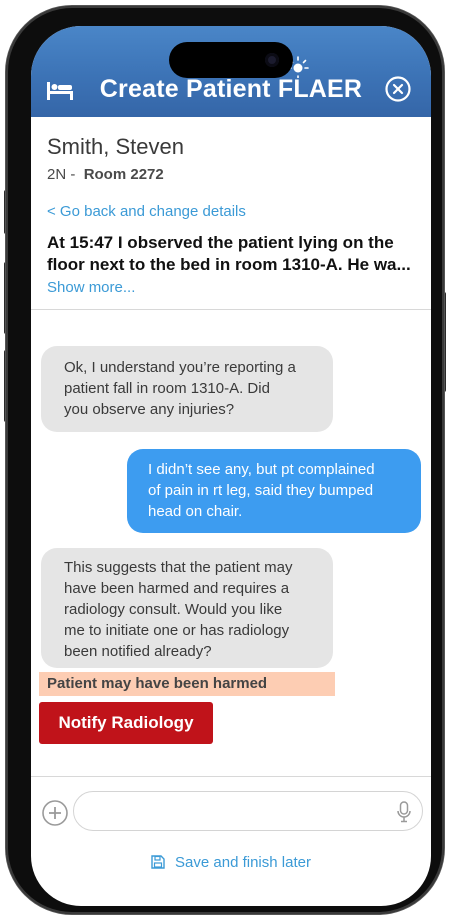 This screenshot has height=920, width=450. I want to click on message-line: patient fall in room 1310-A. Did, so click(167, 388).